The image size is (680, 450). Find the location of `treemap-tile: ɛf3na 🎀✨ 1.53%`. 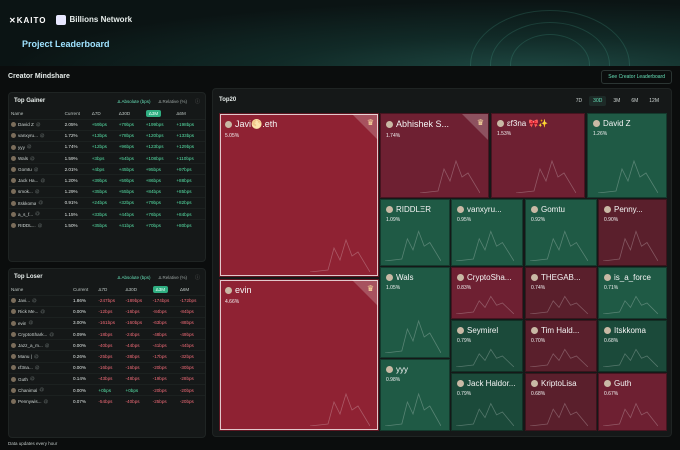

treemap-tile: ɛf3na 🎀✨ 1.53% is located at coordinates (538, 155).